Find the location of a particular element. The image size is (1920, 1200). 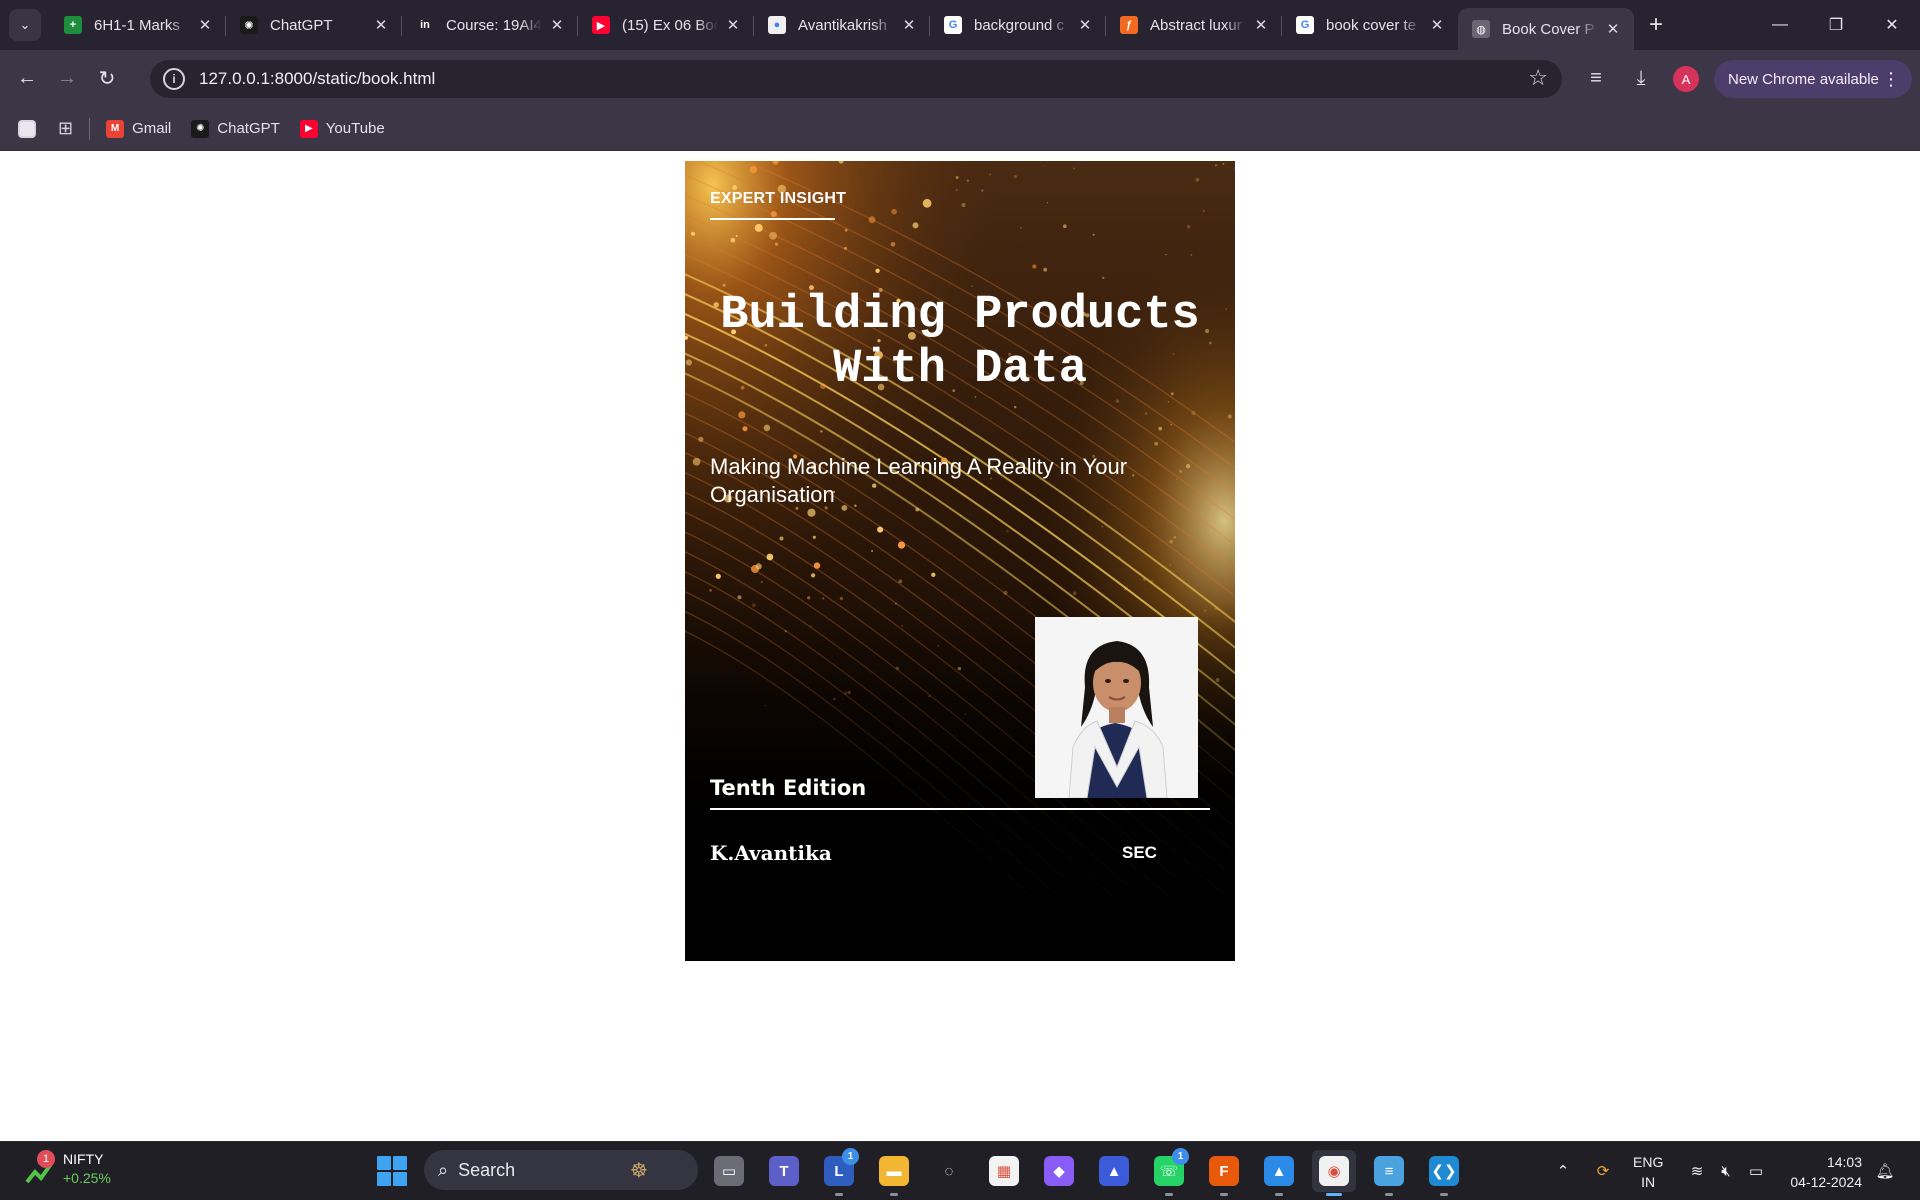

bookmark-chatgpt: ✺ ChatGPT is located at coordinates (235, 128).